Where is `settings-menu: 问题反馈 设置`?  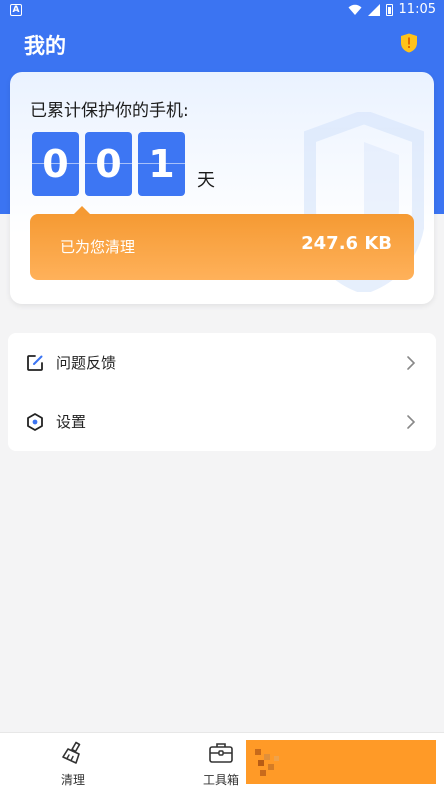 settings-menu: 问题反馈 设置 is located at coordinates (222, 392).